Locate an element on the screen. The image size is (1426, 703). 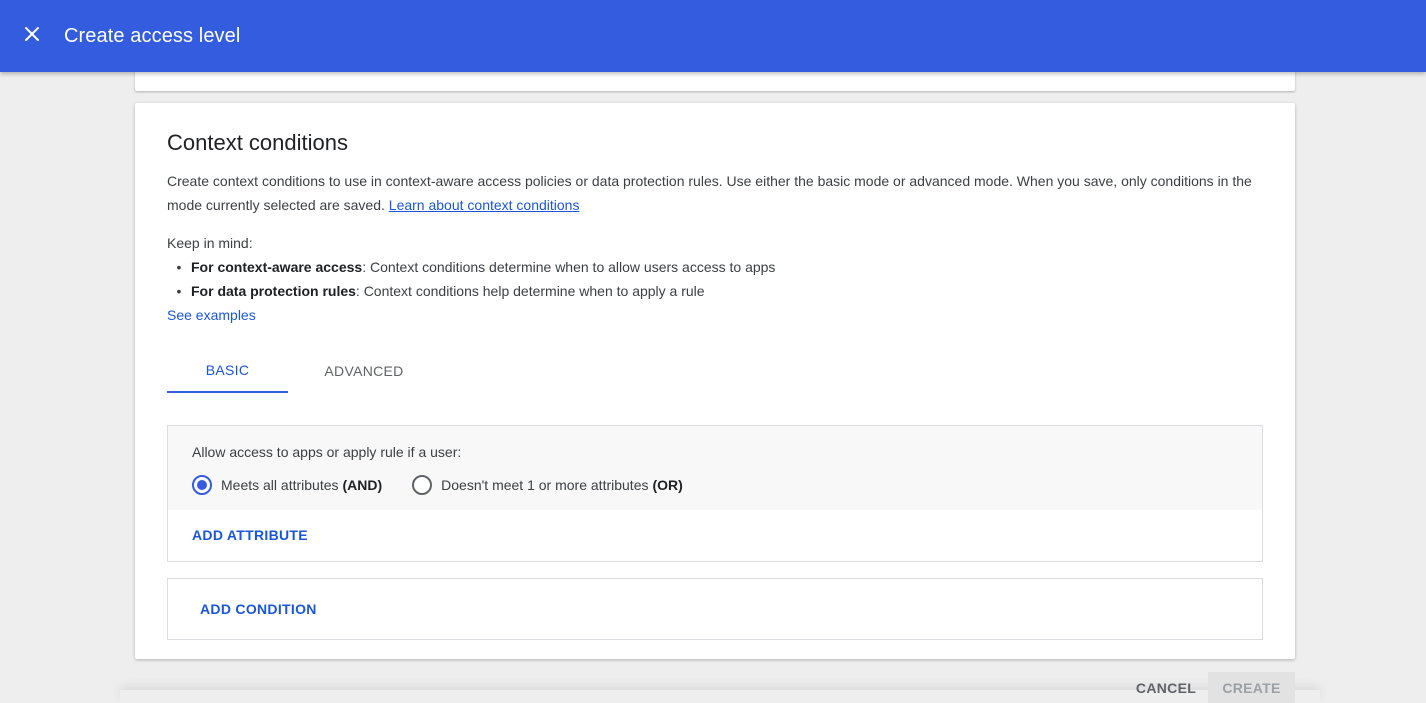
radio-and: Meets all attributes (AND) is located at coordinates (287, 485).